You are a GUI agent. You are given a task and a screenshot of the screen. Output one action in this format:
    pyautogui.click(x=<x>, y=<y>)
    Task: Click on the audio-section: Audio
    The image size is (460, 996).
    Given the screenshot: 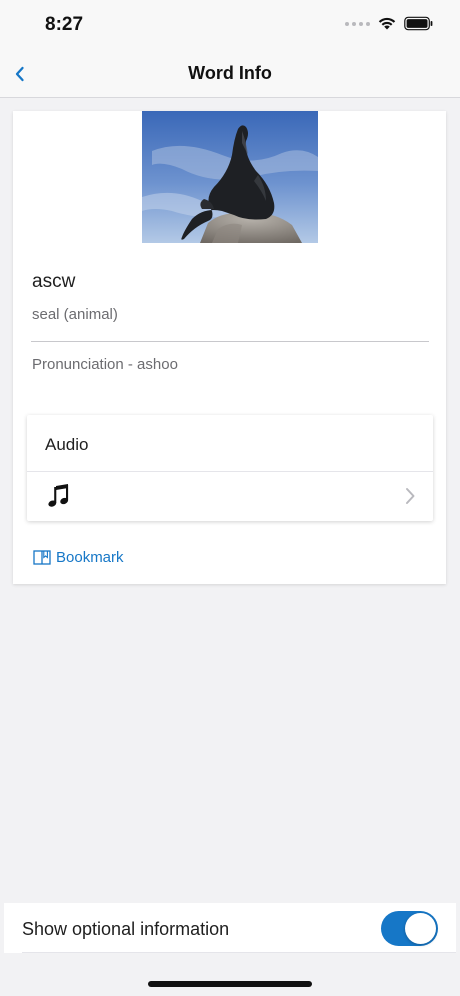 What is the action you would take?
    pyautogui.click(x=230, y=468)
    